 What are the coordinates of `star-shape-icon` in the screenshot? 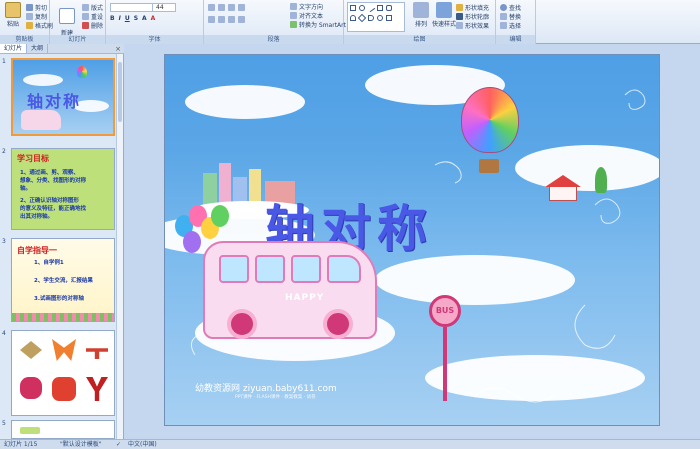 It's located at (380, 18).